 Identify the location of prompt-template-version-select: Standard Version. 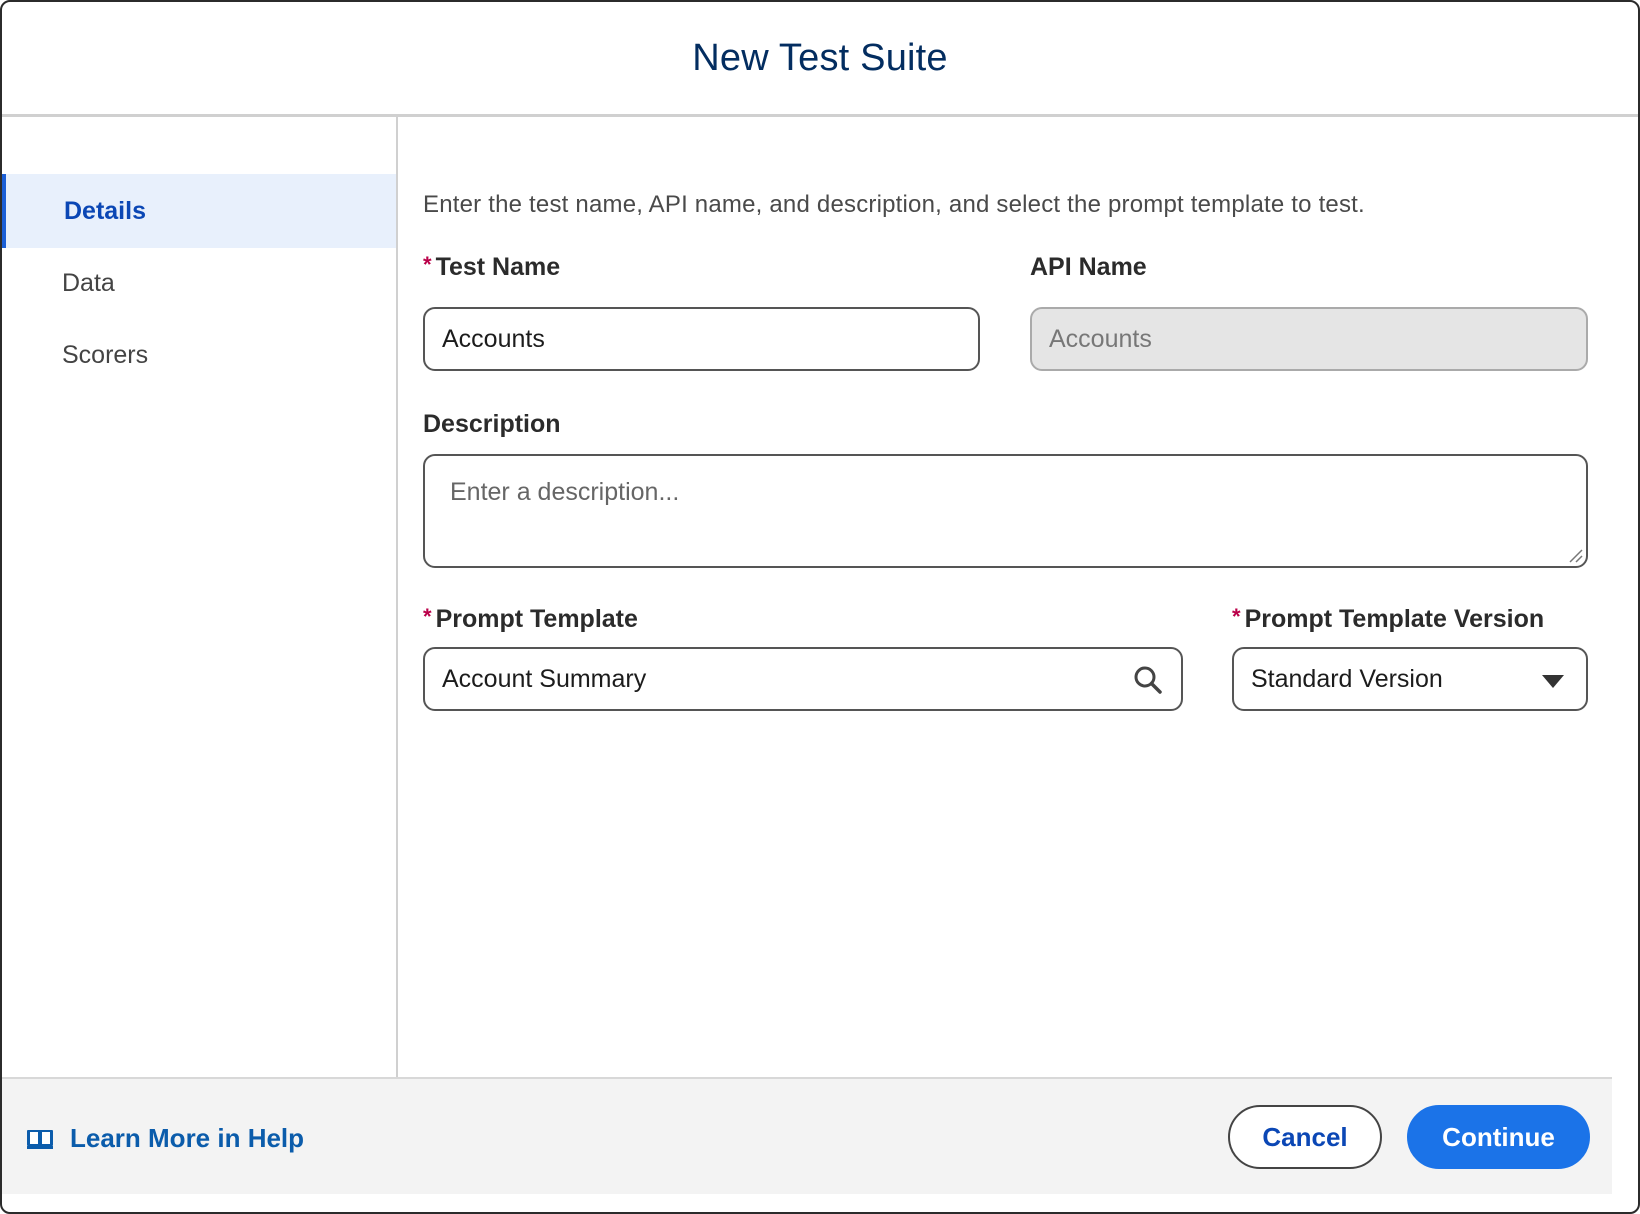
(1410, 679).